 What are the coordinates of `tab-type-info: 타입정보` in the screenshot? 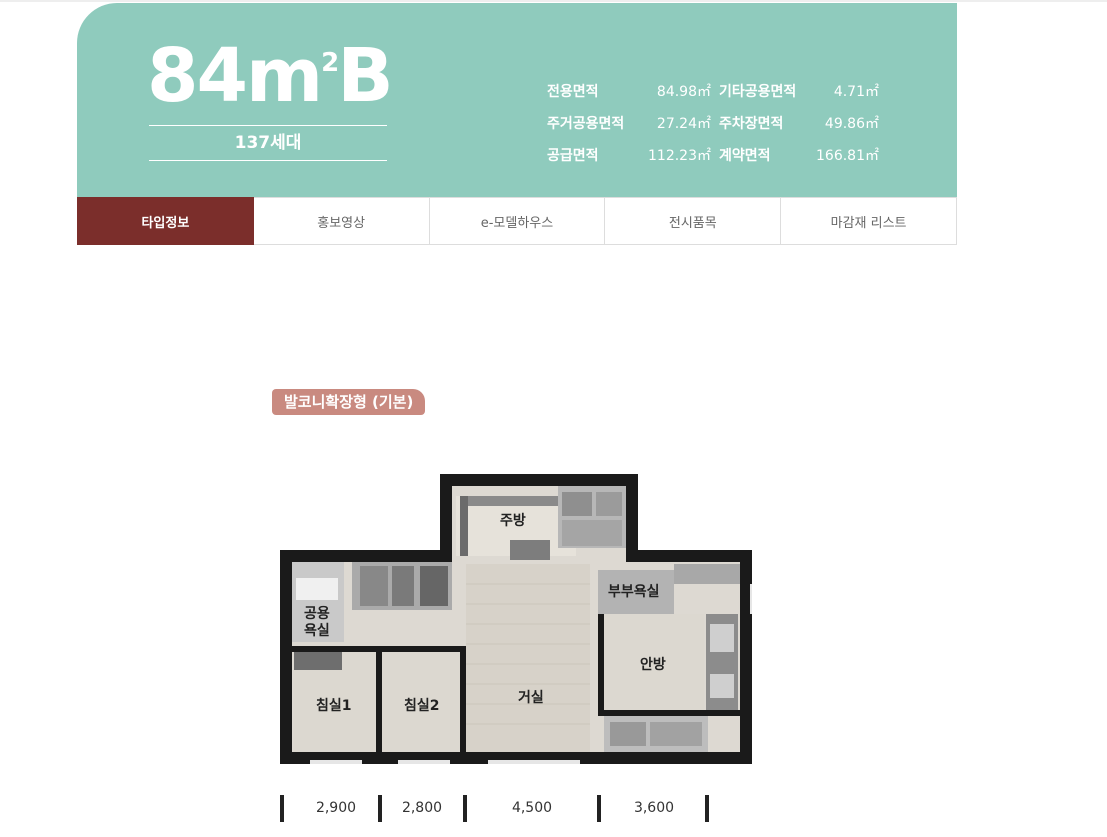 It's located at (165, 221).